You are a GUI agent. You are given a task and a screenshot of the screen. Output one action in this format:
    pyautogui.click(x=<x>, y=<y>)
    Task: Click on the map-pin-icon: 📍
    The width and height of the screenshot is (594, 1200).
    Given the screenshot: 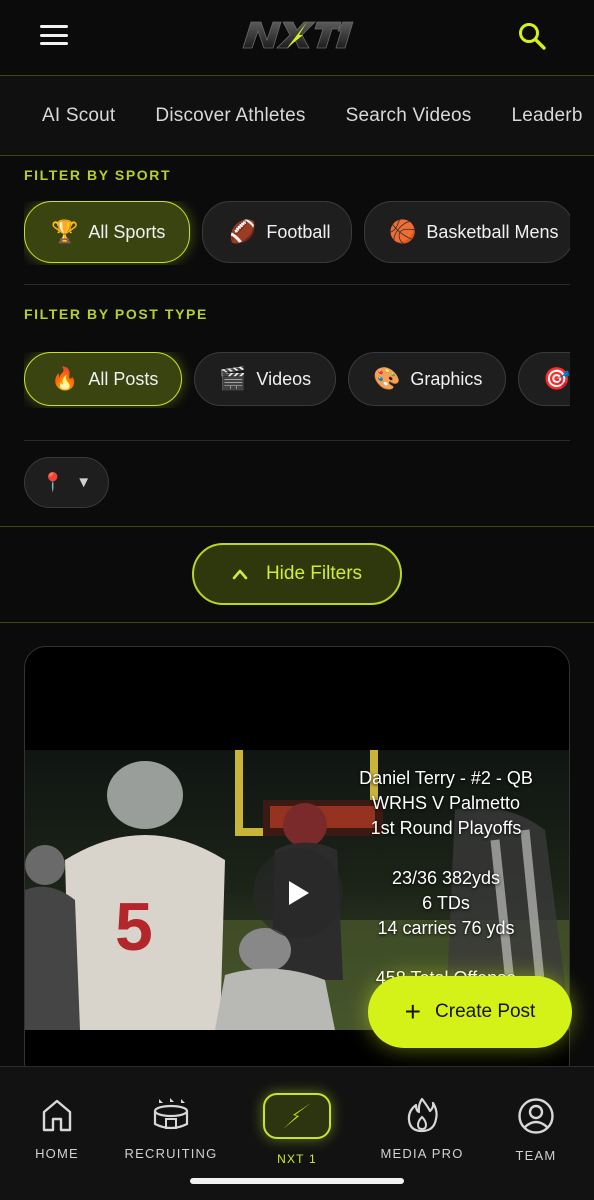 What is the action you would take?
    pyautogui.click(x=53, y=482)
    